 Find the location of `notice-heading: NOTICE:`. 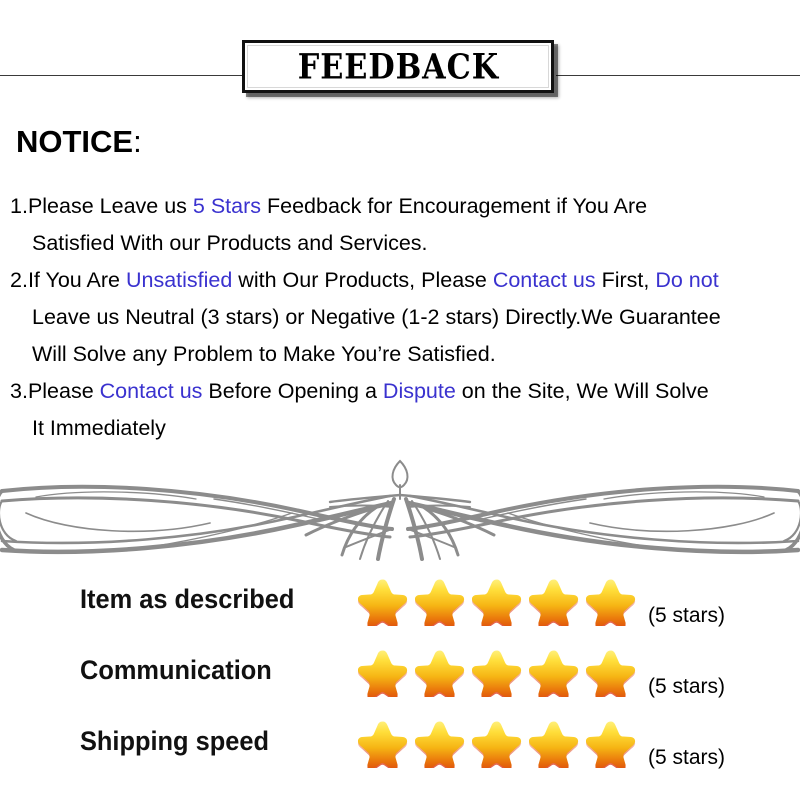

notice-heading: NOTICE: is located at coordinates (79, 142).